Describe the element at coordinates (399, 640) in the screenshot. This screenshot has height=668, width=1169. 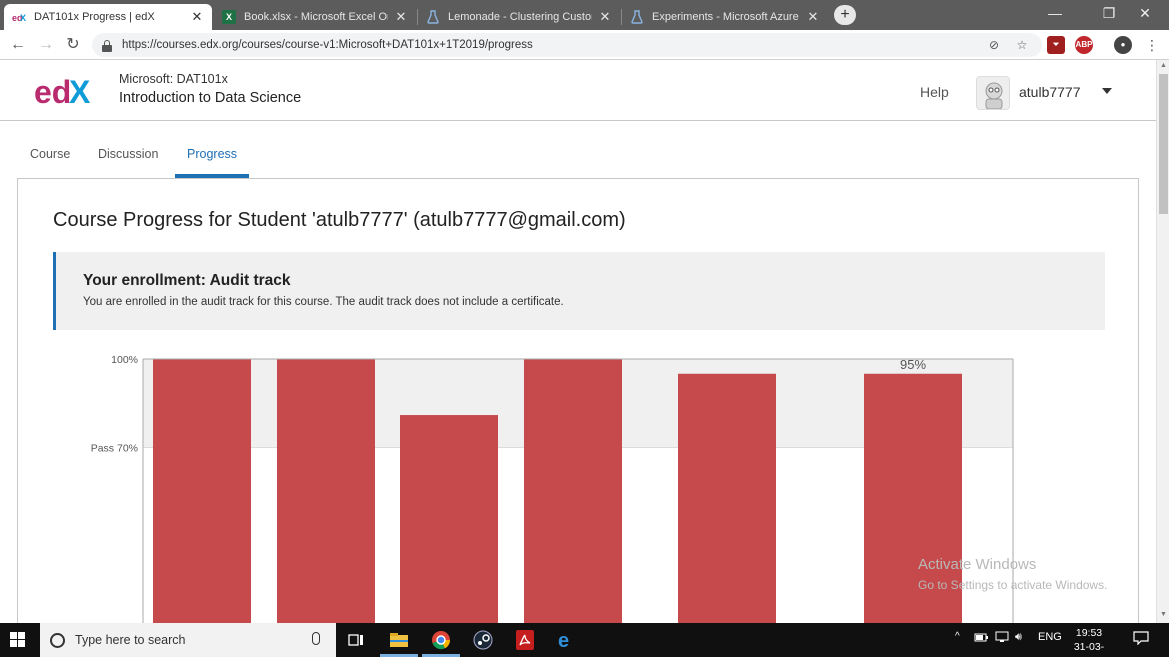
I see `file-explorer-icon` at that location.